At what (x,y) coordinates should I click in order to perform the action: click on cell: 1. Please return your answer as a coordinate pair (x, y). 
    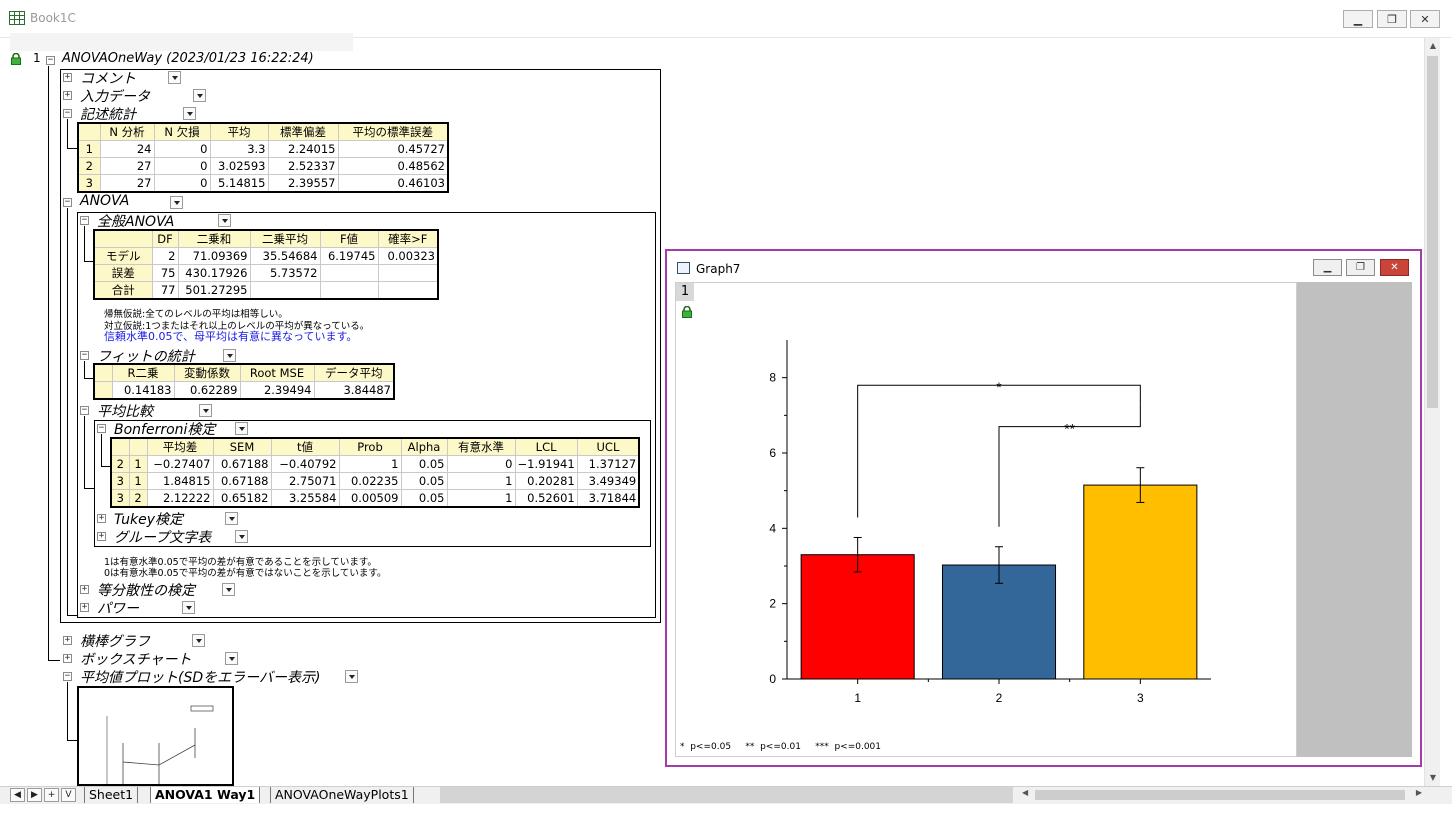
    Looking at the image, I should click on (481, 481).